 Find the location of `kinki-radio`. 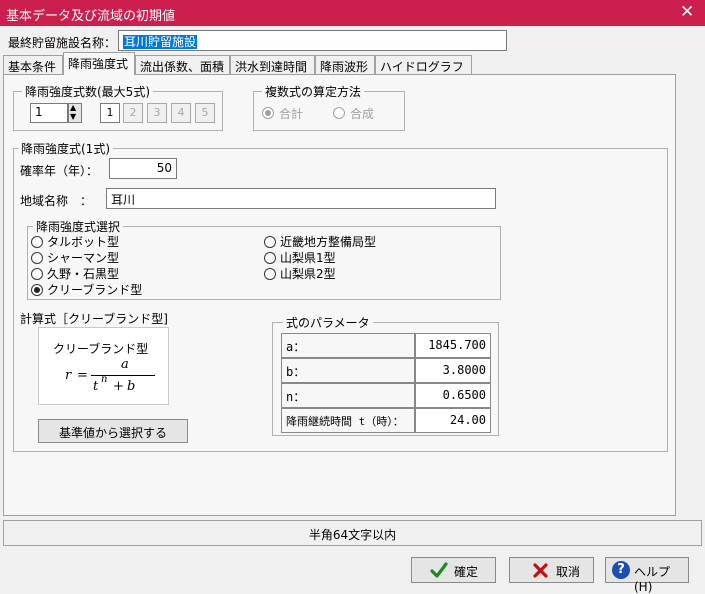

kinki-radio is located at coordinates (270, 242).